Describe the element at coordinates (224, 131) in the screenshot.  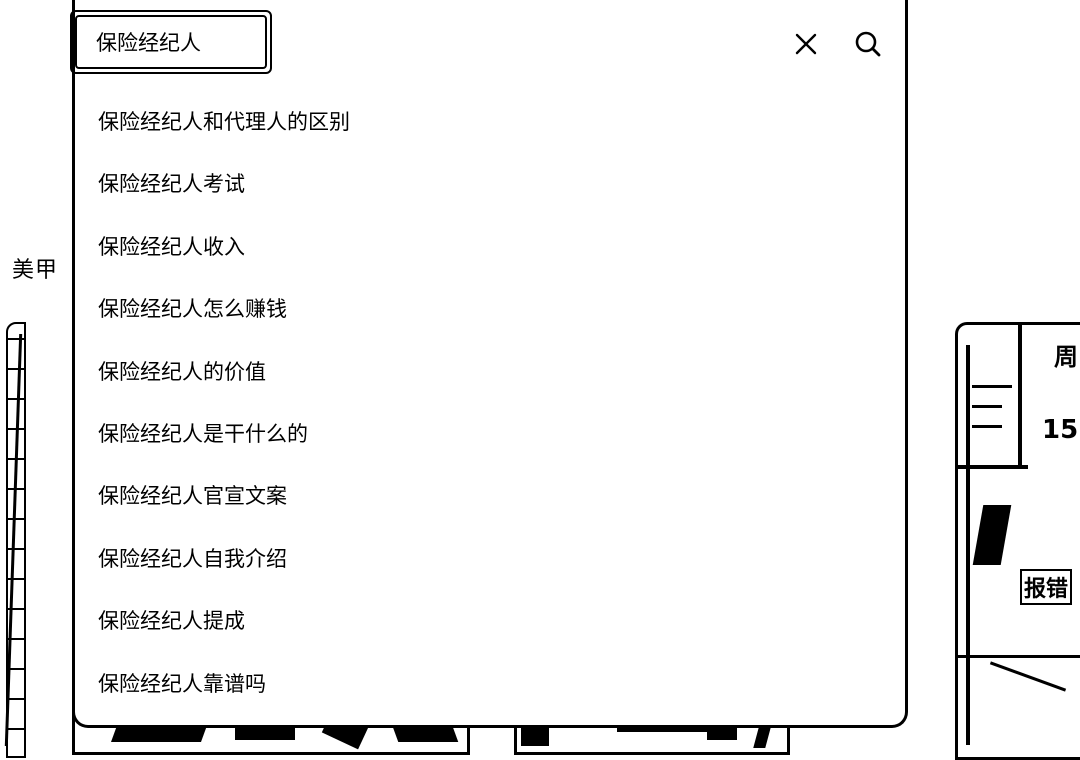
I see `suggestion-item: 保险经纪人和代理人的区别` at that location.